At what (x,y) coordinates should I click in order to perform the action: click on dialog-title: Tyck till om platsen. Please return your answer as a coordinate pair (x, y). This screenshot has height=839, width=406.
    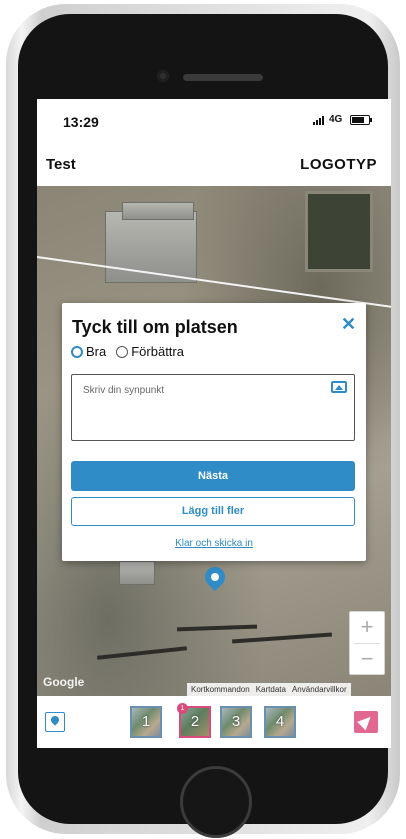
    Looking at the image, I should click on (155, 327).